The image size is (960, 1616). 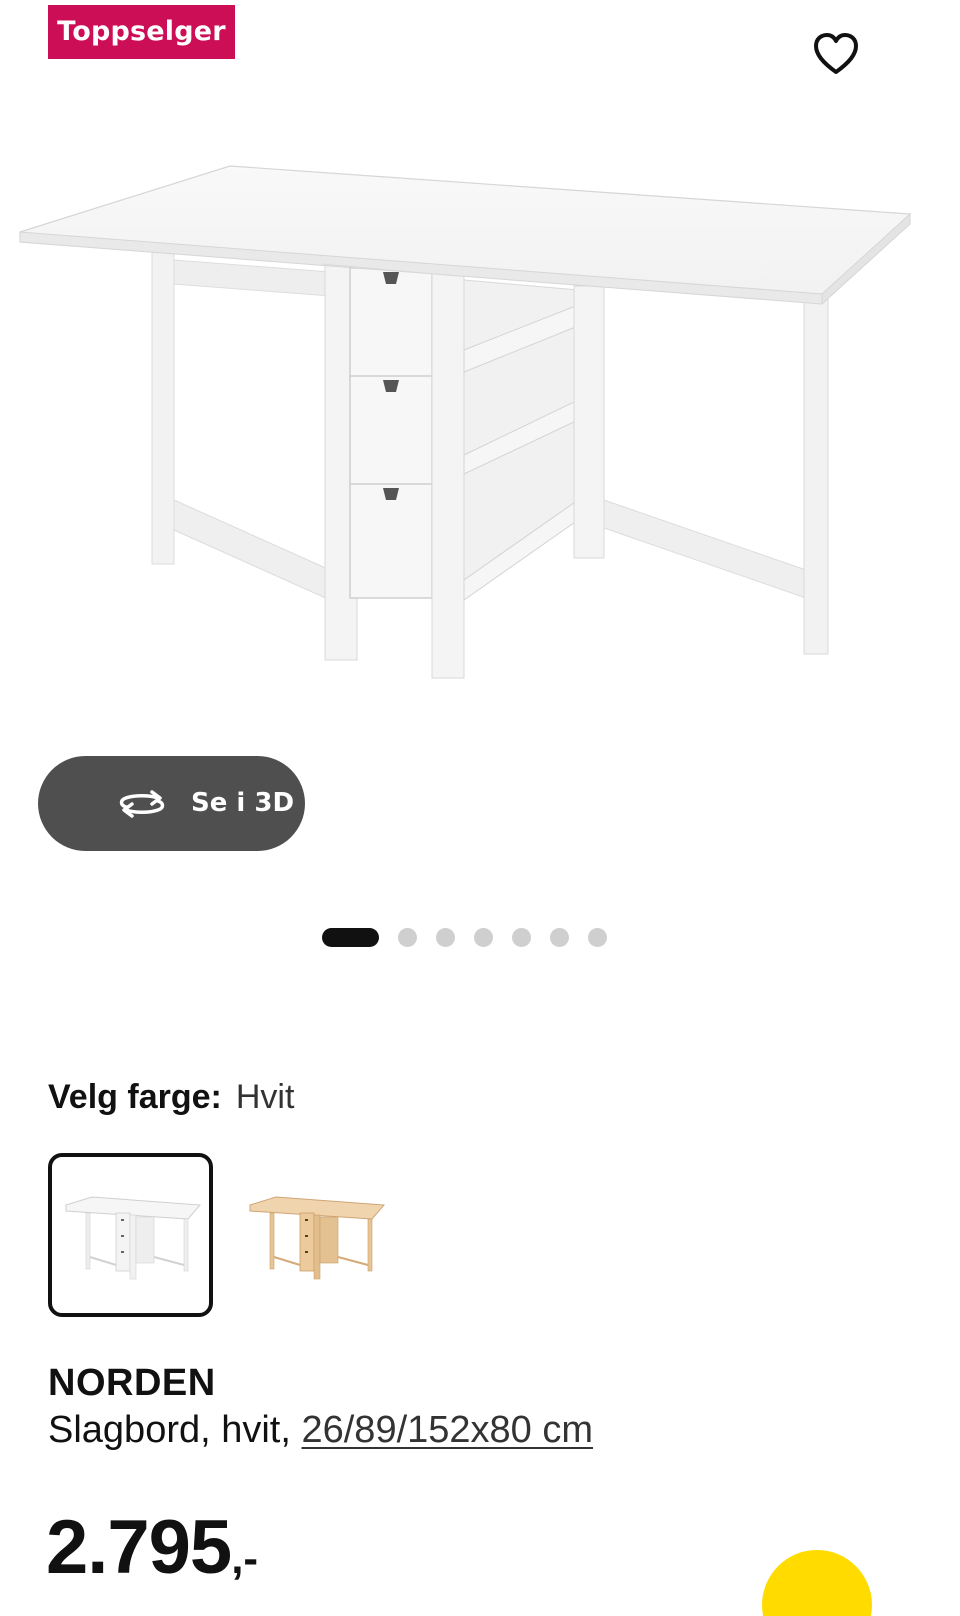 What do you see at coordinates (447, 1430) in the screenshot?
I see `dimensions-link: 26/89/152x80 cm` at bounding box center [447, 1430].